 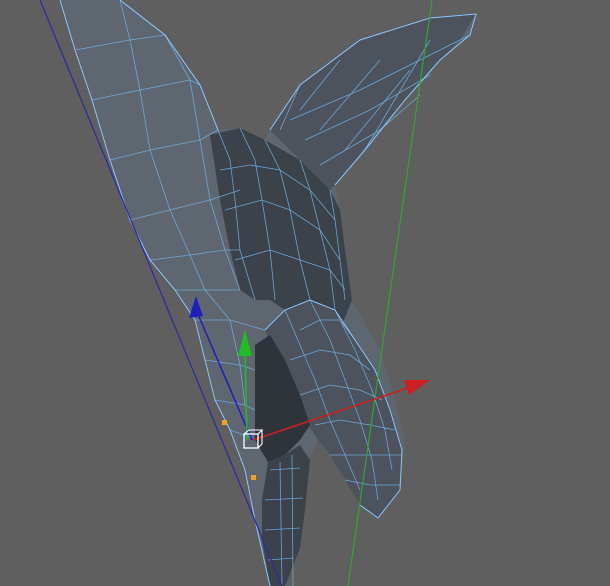 I want to click on bounding-handle-upper, so click(x=224, y=422).